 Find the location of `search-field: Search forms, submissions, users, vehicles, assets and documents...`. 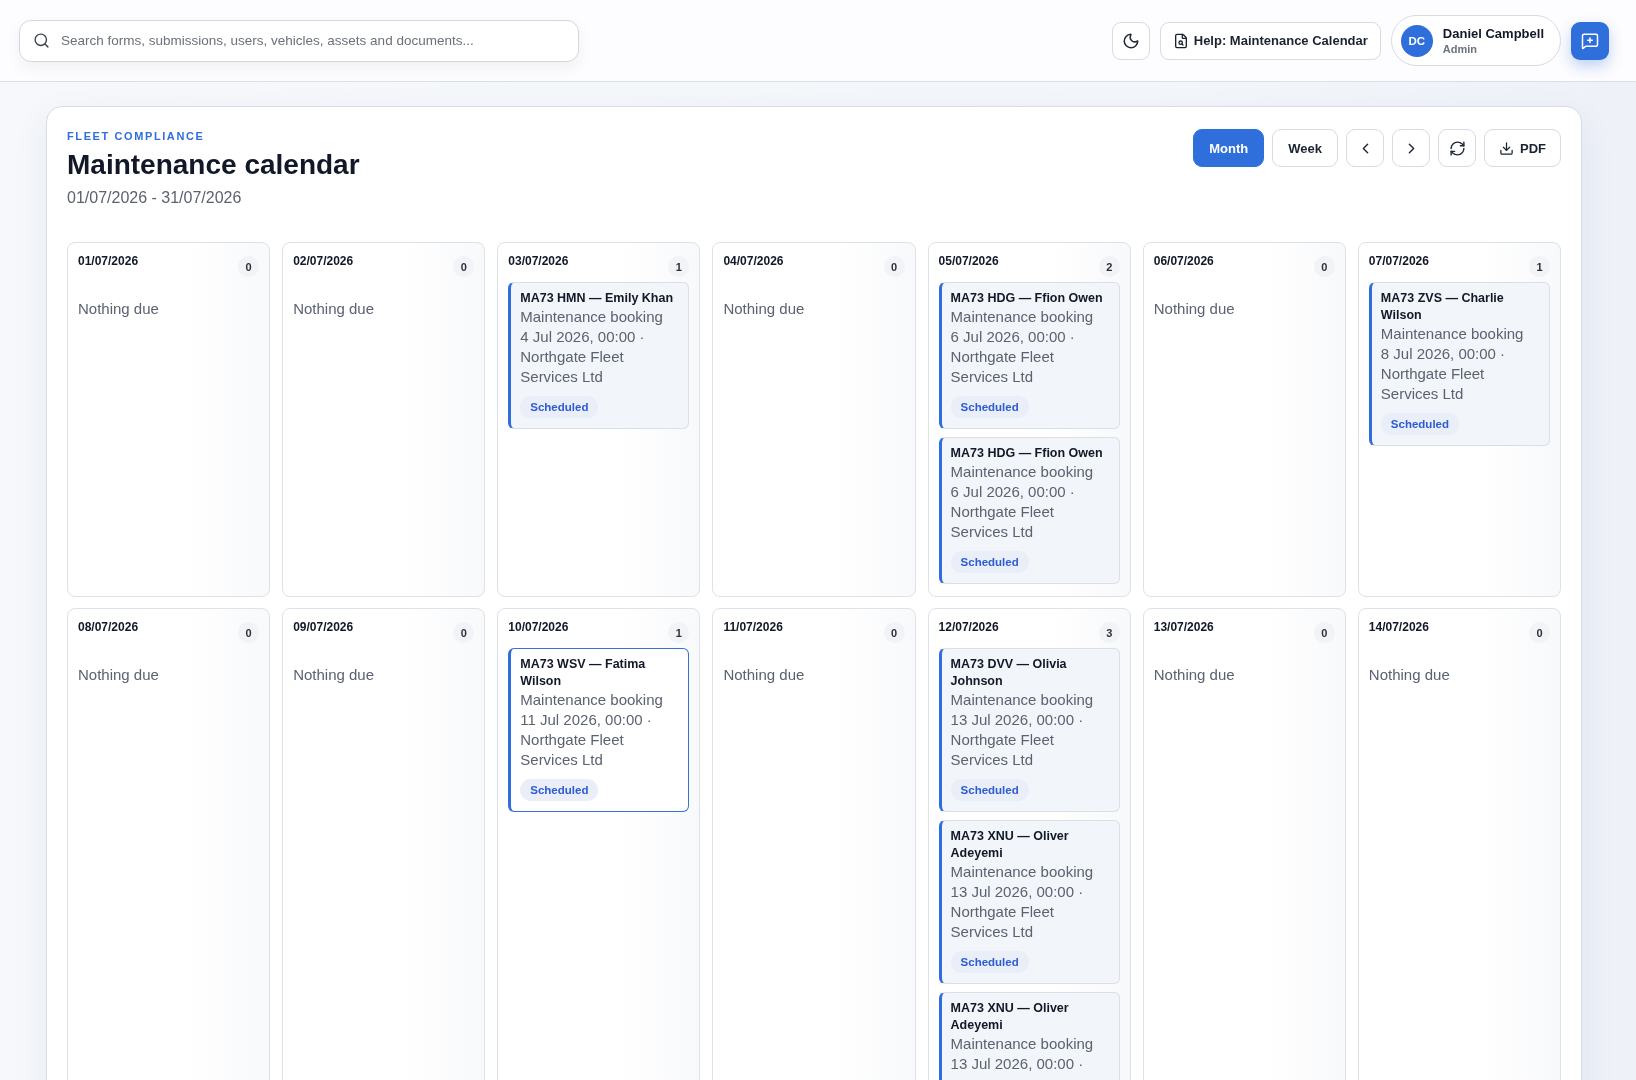

search-field: Search forms, submissions, users, vehicles, assets and documents... is located at coordinates (299, 40).